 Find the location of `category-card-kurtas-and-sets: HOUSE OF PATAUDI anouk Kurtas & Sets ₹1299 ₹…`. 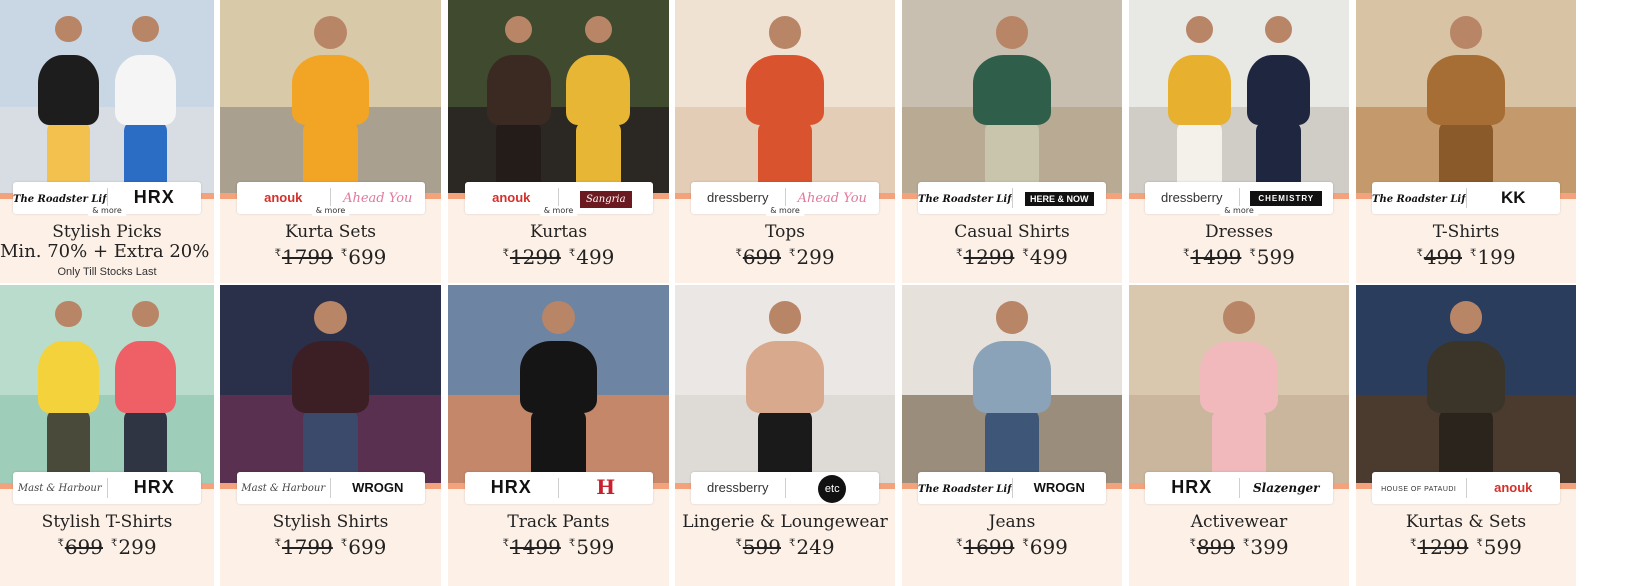

category-card-kurtas-and-sets: HOUSE OF PATAUDI anouk Kurtas & Sets ₹1299 ₹… is located at coordinates (1466, 435).